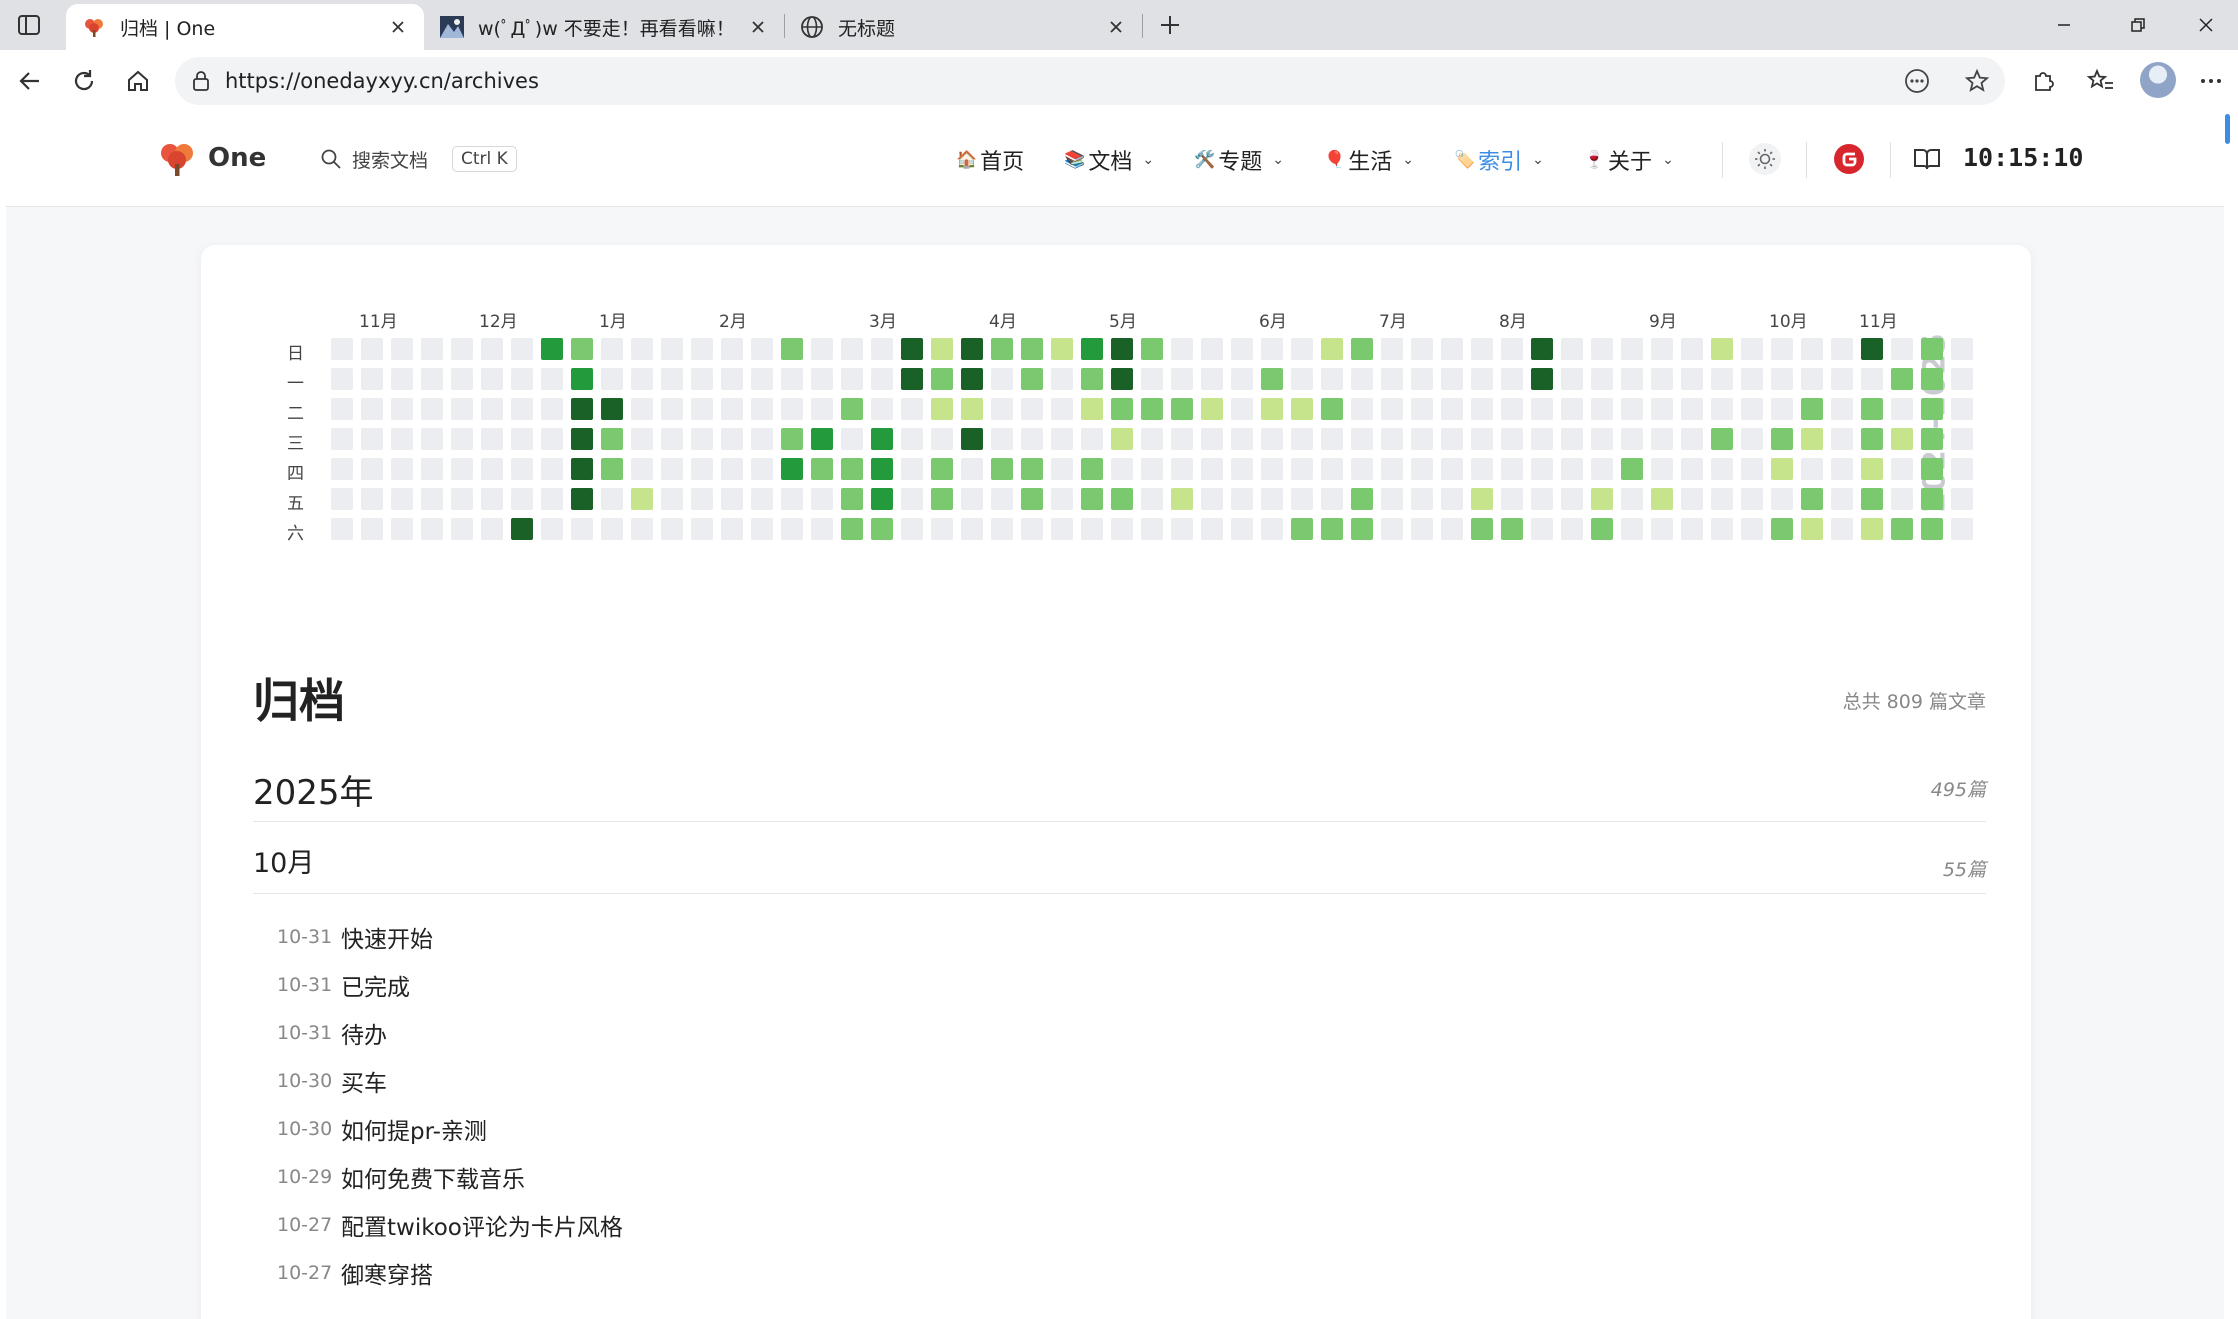 The image size is (2238, 1319). I want to click on theme-sun-icon, so click(1765, 159).